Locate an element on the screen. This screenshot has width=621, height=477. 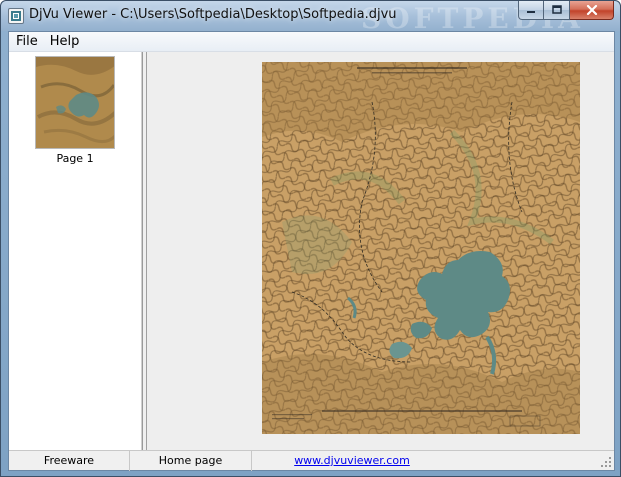
close-button is located at coordinates (592, 10).